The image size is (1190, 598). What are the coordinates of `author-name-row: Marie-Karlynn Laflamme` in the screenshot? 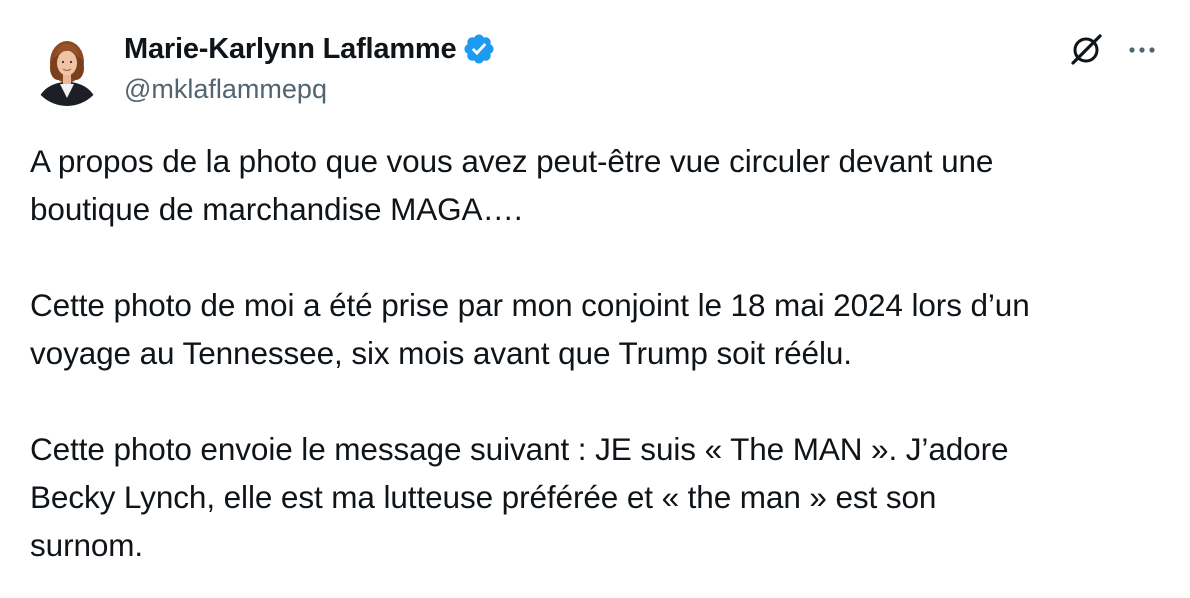 It's located at (310, 49).